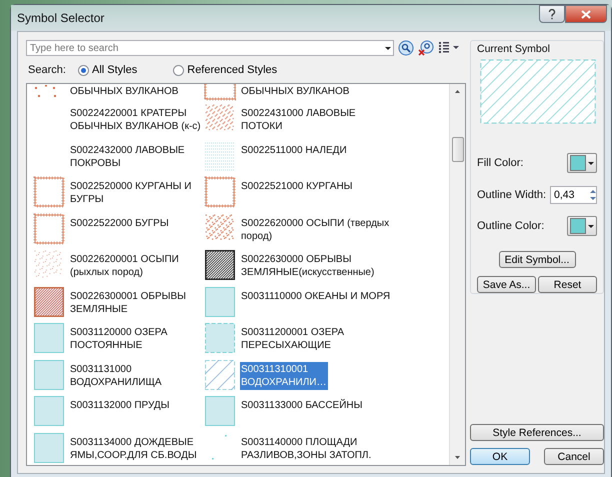 The height and width of the screenshot is (477, 612). What do you see at coordinates (511, 194) in the screenshot?
I see `field-label: Outline Width:` at bounding box center [511, 194].